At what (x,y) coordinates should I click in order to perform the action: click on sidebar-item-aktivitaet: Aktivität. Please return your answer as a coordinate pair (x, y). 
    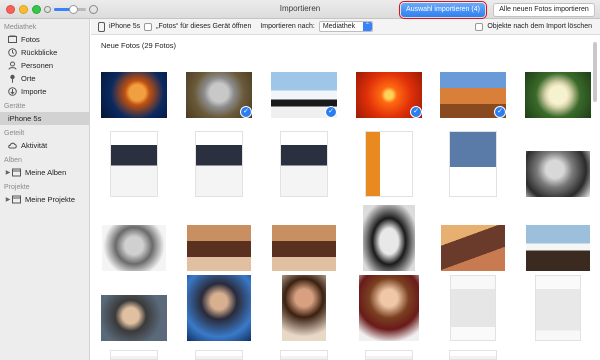
    Looking at the image, I should click on (44, 145).